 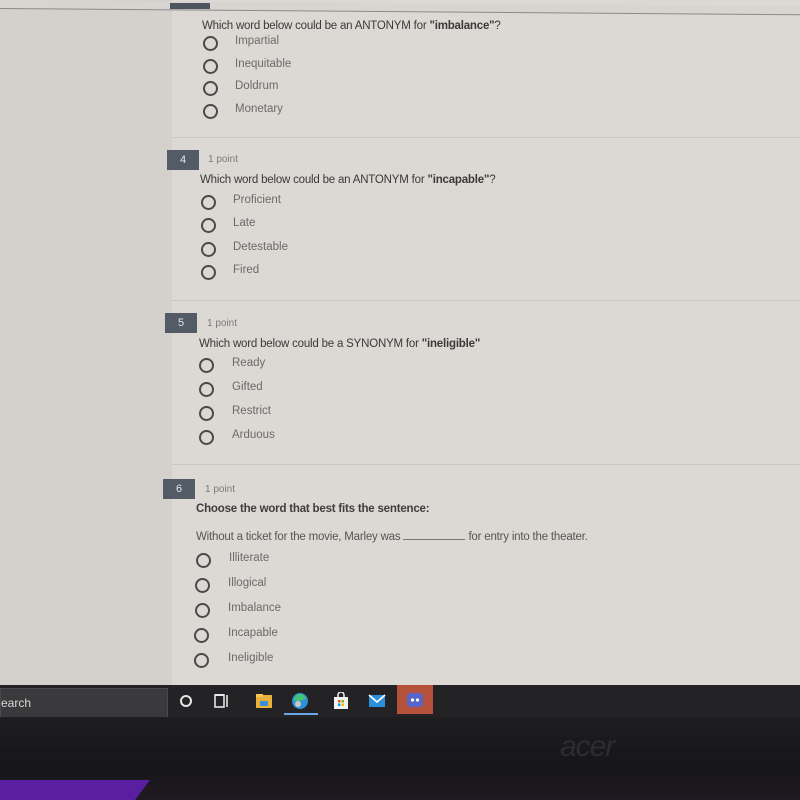 What do you see at coordinates (264, 701) in the screenshot?
I see `file-explorer-icon` at bounding box center [264, 701].